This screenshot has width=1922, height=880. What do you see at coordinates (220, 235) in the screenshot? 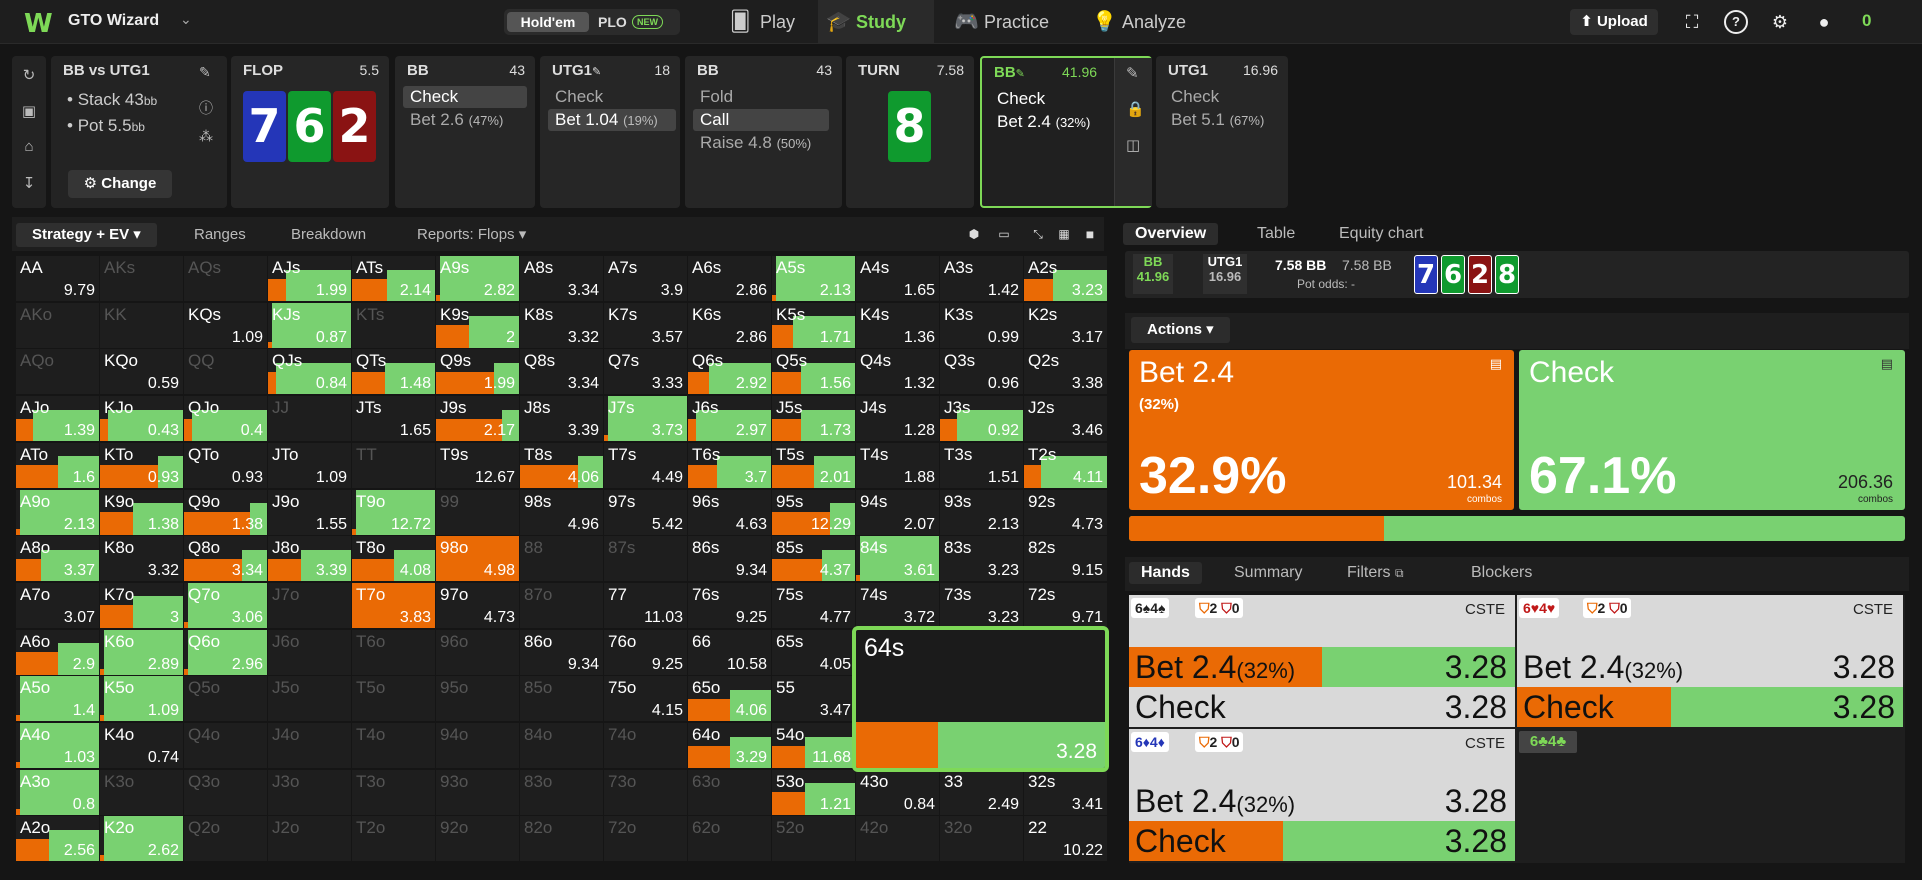
I see `tab-ranges: Ranges` at bounding box center [220, 235].